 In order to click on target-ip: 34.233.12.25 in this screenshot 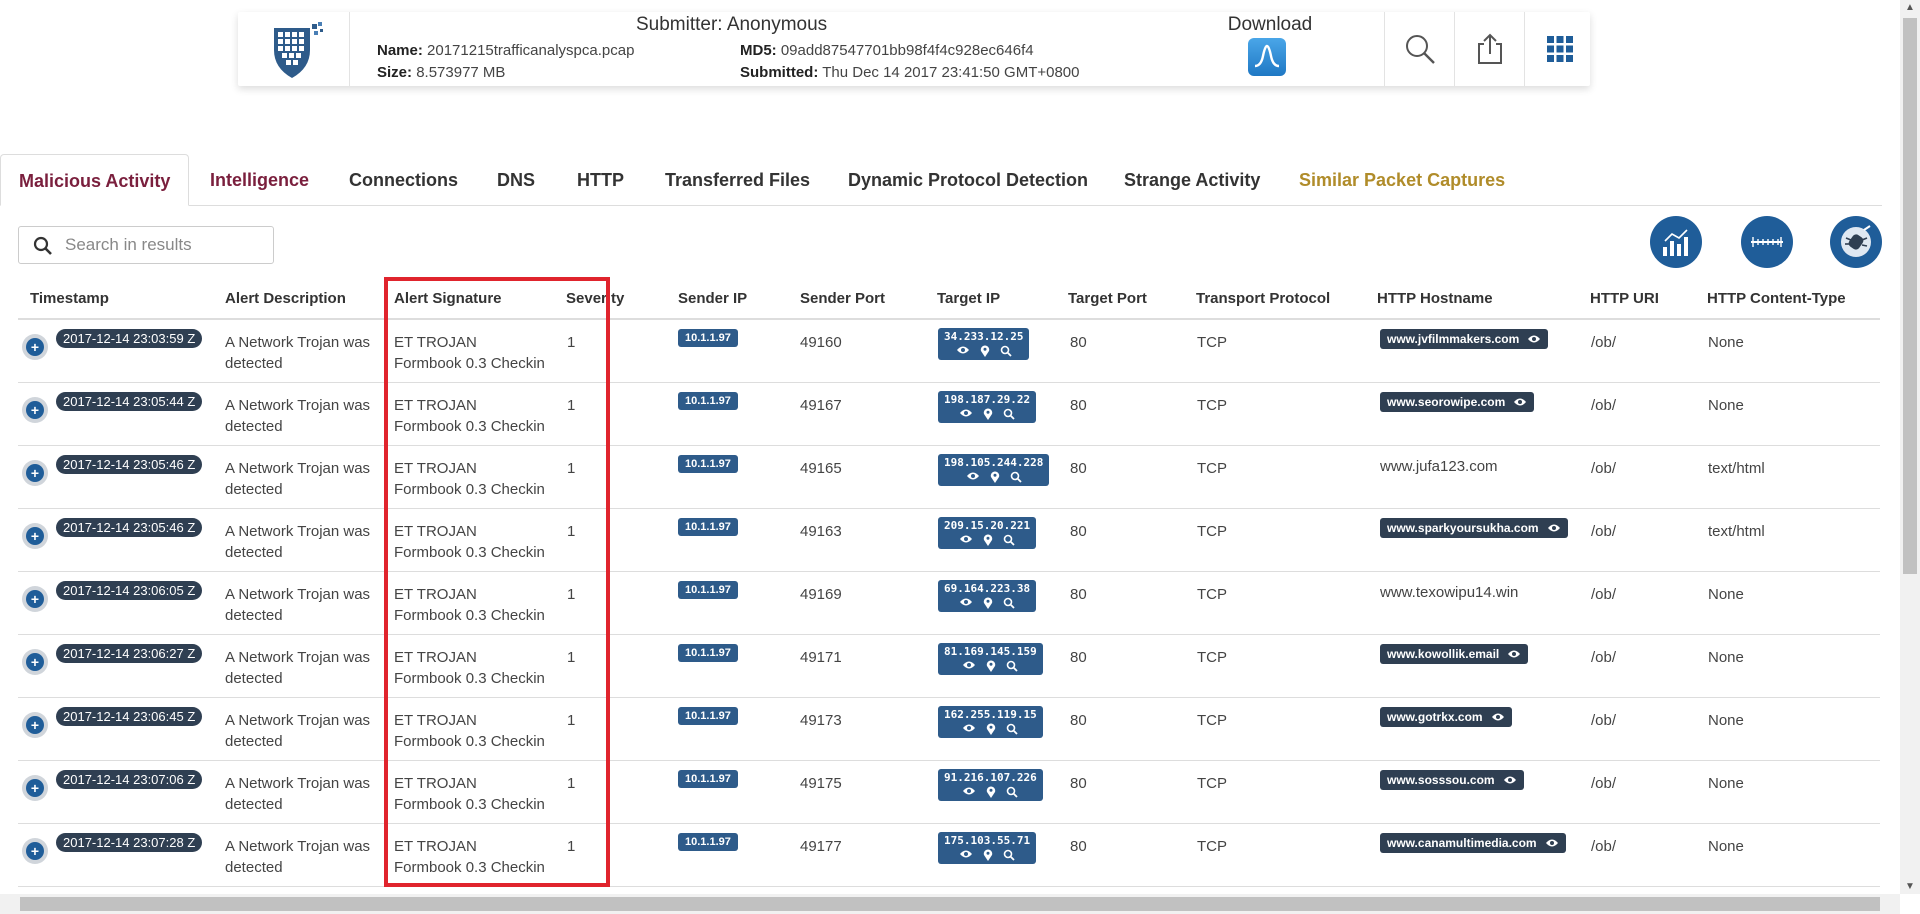, I will do `click(983, 336)`.